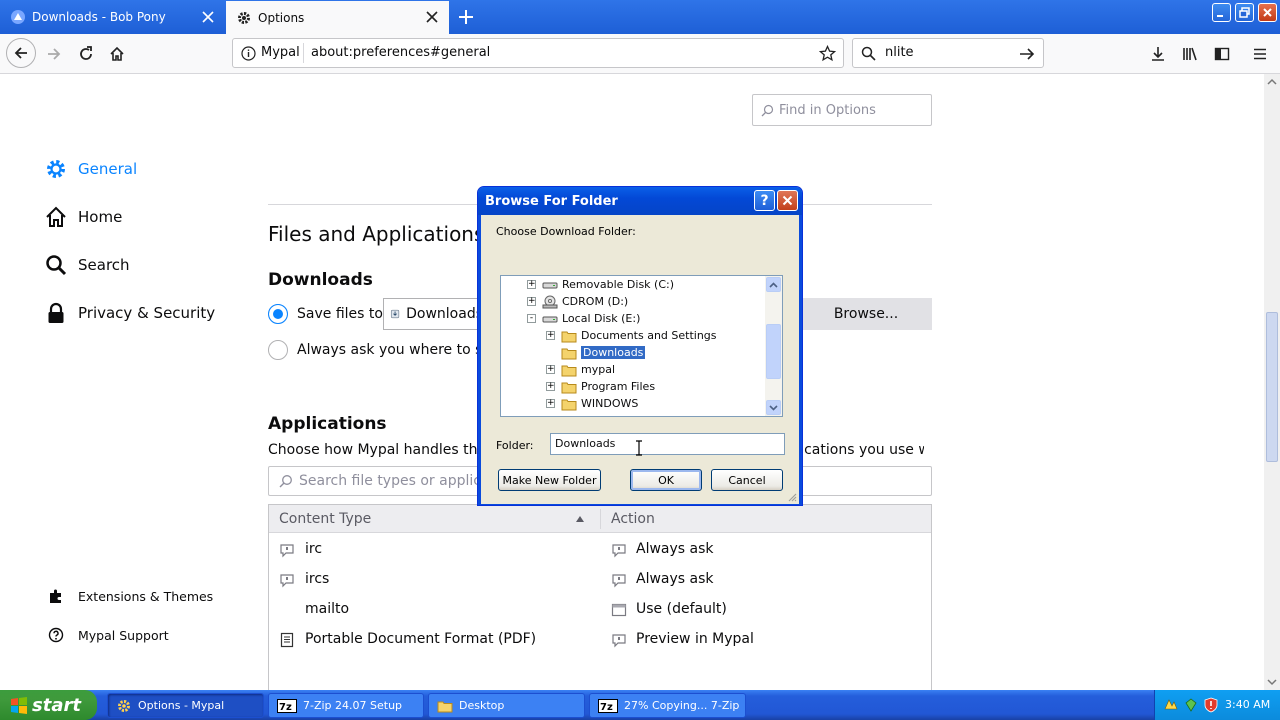 This screenshot has width=1280, height=720. I want to click on tree-scrollbar-thumb, so click(773, 351).